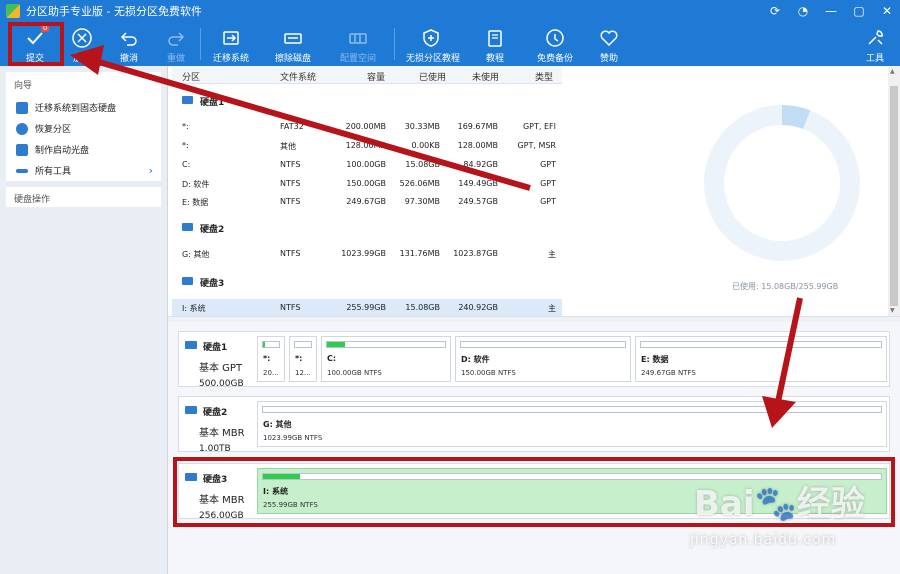  What do you see at coordinates (367, 101) in the screenshot?
I see `disk-header-row: 硬盘1` at bounding box center [367, 101].